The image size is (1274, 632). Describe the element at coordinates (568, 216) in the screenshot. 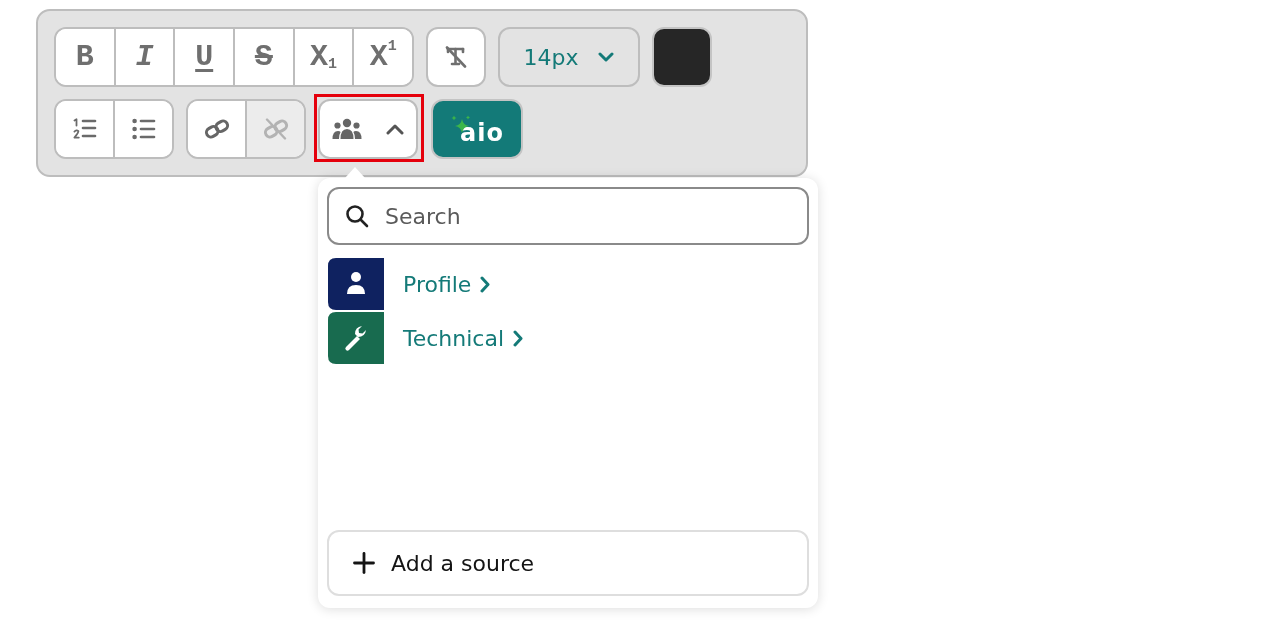

I see `search-field: Search` at that location.